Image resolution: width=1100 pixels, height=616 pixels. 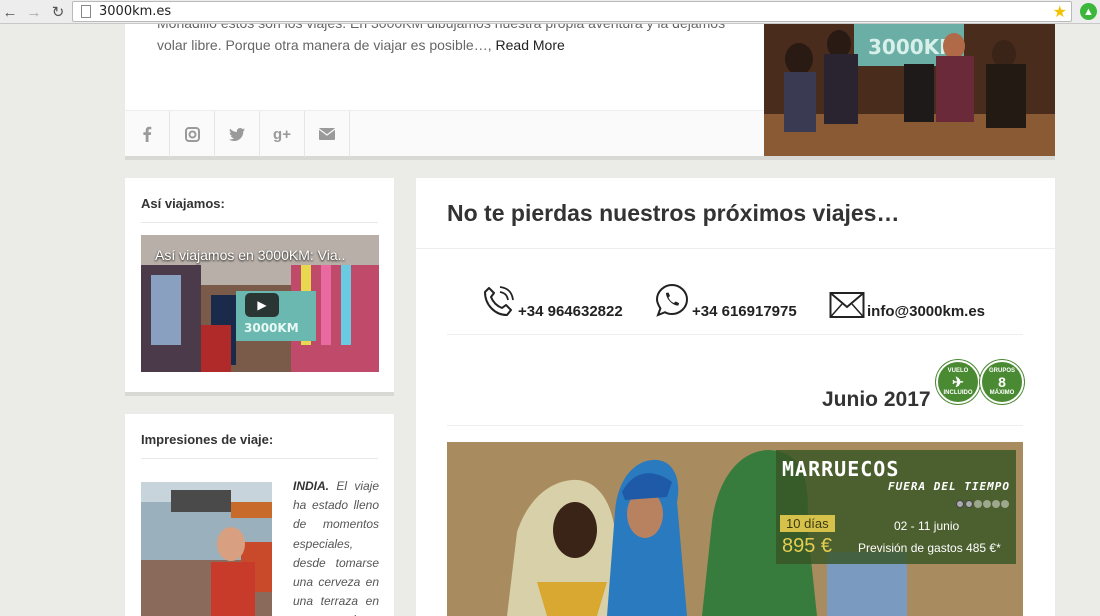 What do you see at coordinates (282, 134) in the screenshot?
I see `google-plus-icon: g+` at bounding box center [282, 134].